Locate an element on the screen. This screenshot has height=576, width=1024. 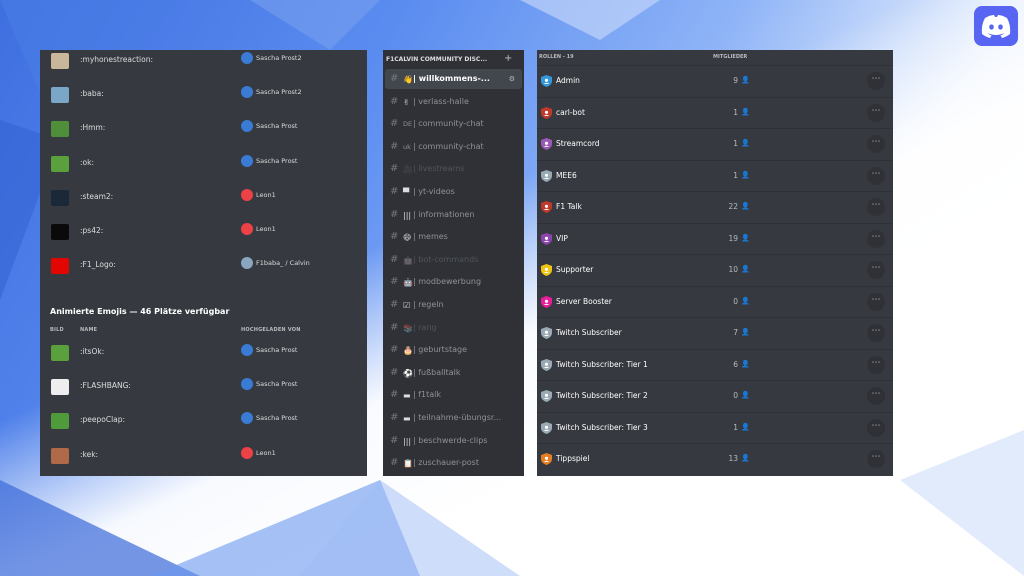
channel-item: # ✌ | verlass-halle is located at coordinates (453, 102).